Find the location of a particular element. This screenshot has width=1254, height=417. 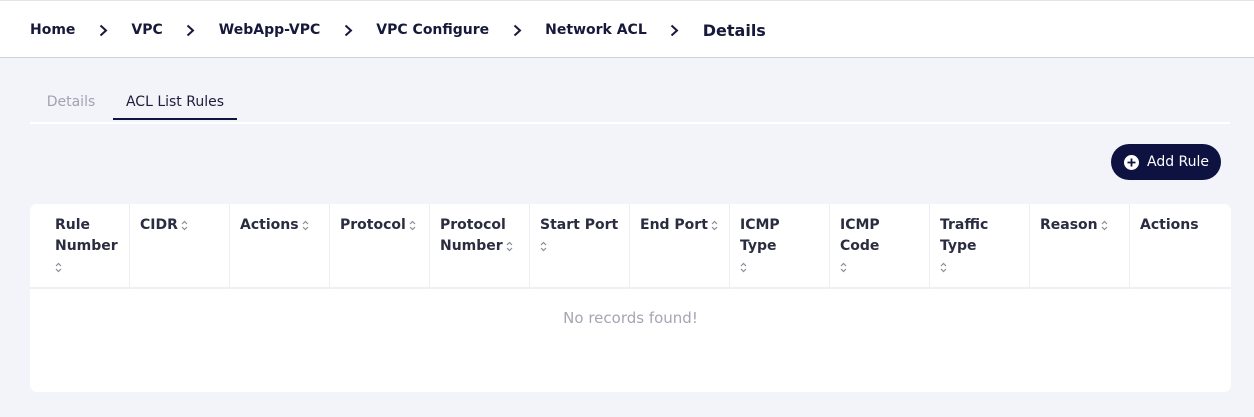

column-header-label: ICMP Type is located at coordinates (760, 235).